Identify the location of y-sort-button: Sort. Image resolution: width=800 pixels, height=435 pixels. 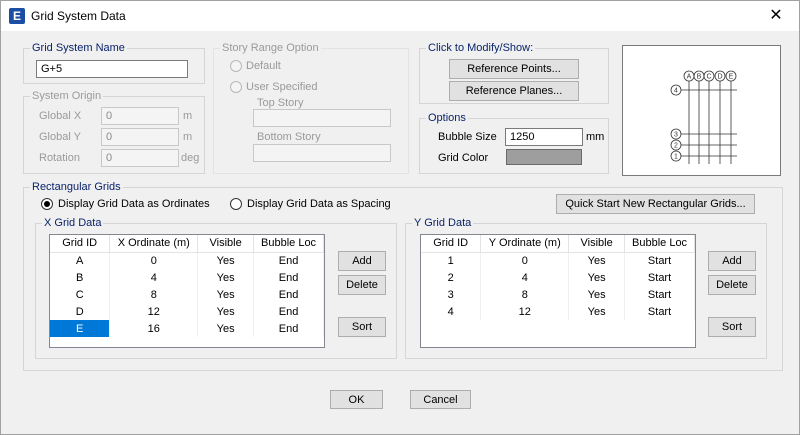
(732, 327).